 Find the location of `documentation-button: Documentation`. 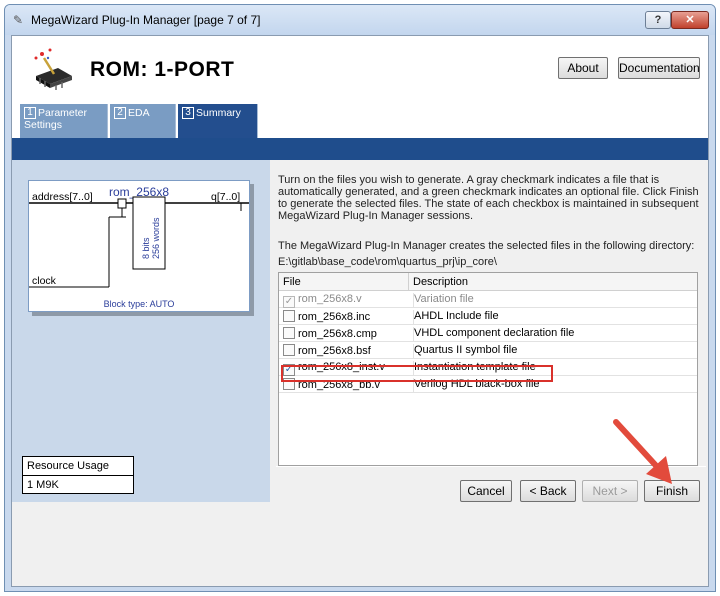

documentation-button: Documentation is located at coordinates (659, 68).